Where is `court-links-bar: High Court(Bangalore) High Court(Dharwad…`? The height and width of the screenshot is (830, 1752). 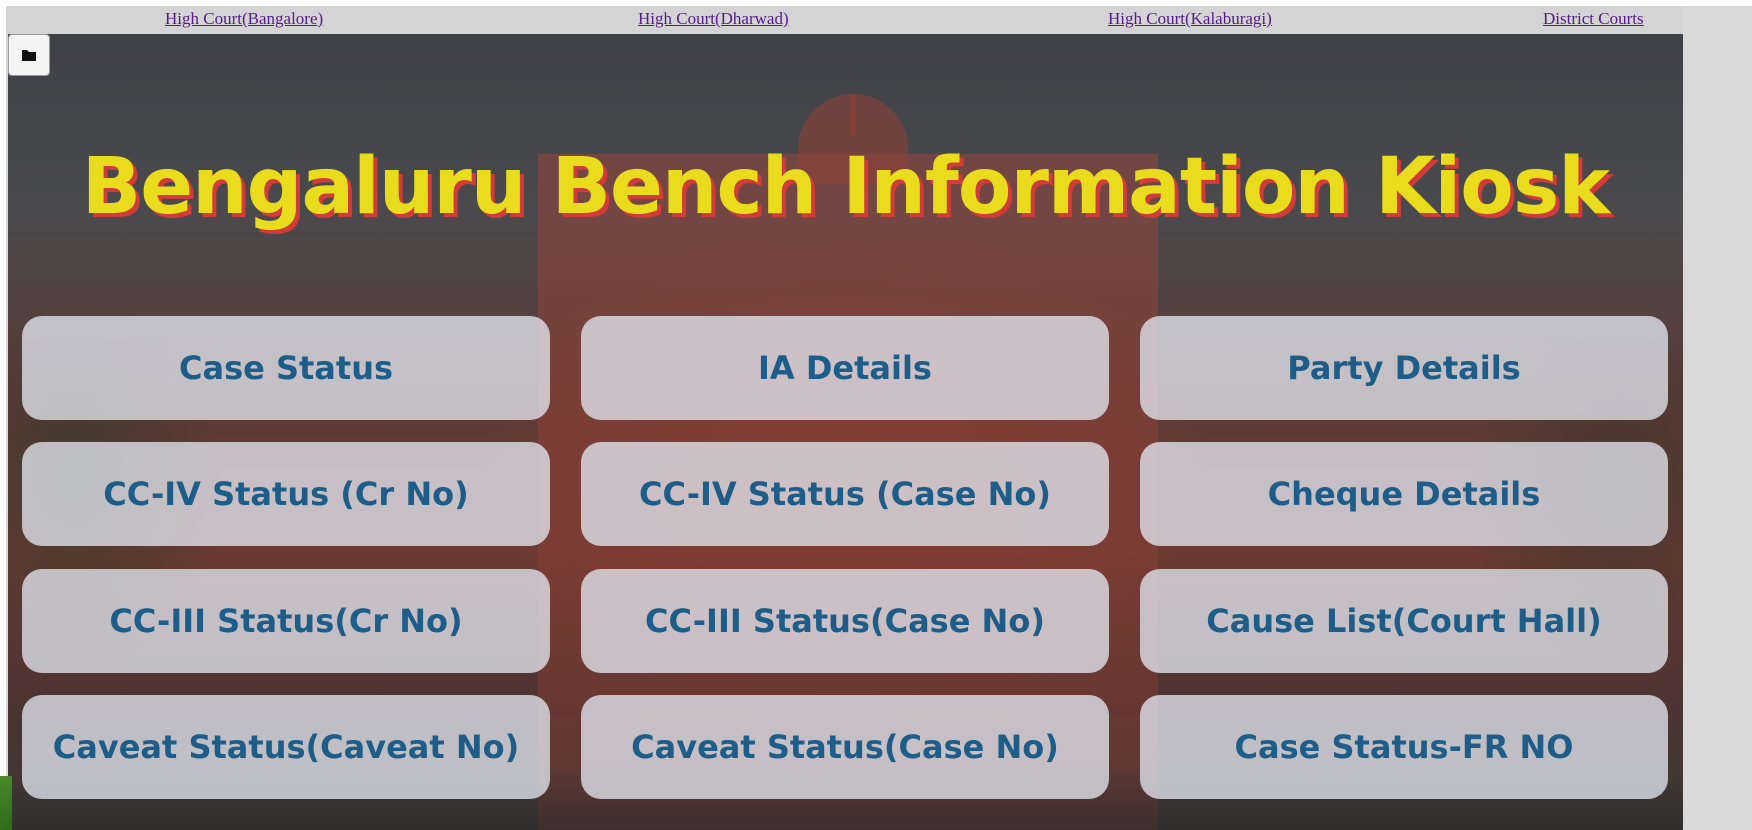 court-links-bar: High Court(Bangalore) High Court(Dharwad… is located at coordinates (844, 20).